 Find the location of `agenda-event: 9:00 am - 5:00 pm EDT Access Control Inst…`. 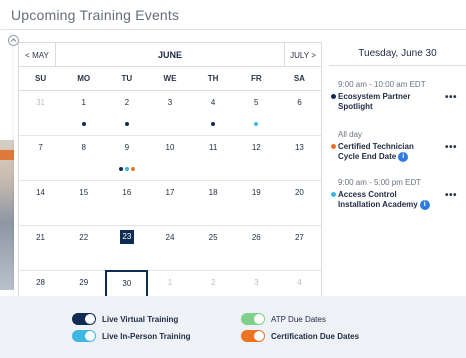

agenda-event: 9:00 am - 5:00 pm EDT Access Control Inst… is located at coordinates (397, 194).